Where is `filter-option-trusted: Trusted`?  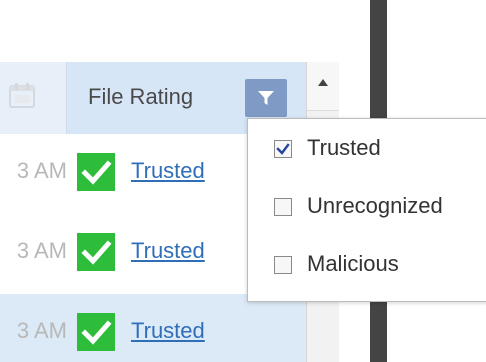 filter-option-trusted: Trusted is located at coordinates (367, 155).